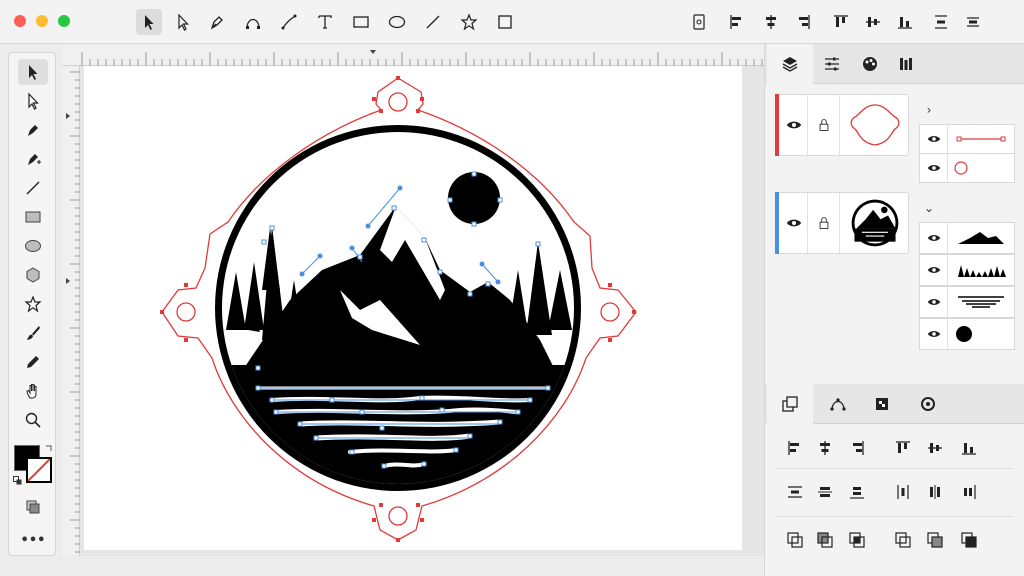  I want to click on distribute-vcenter-button, so click(825, 492).